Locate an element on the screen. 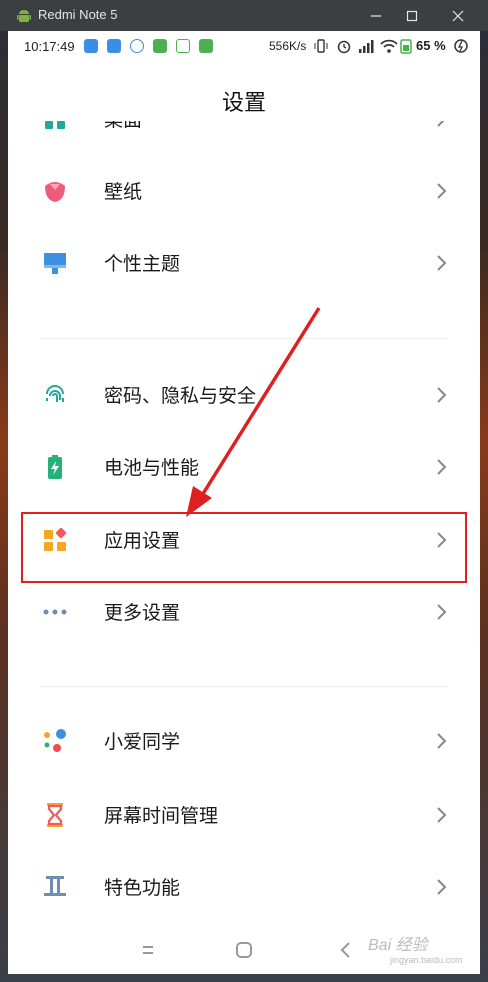 This screenshot has height=982, width=488. android-icon is located at coordinates (24, 16).